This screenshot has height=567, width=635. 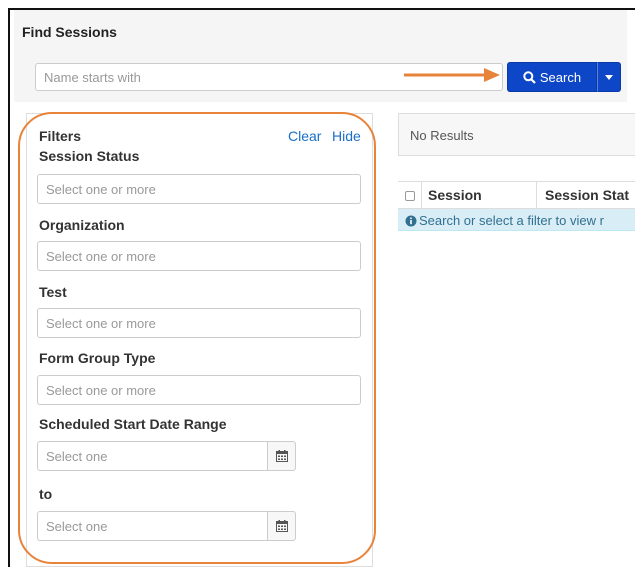 What do you see at coordinates (529, 77) in the screenshot?
I see `search-icon` at bounding box center [529, 77].